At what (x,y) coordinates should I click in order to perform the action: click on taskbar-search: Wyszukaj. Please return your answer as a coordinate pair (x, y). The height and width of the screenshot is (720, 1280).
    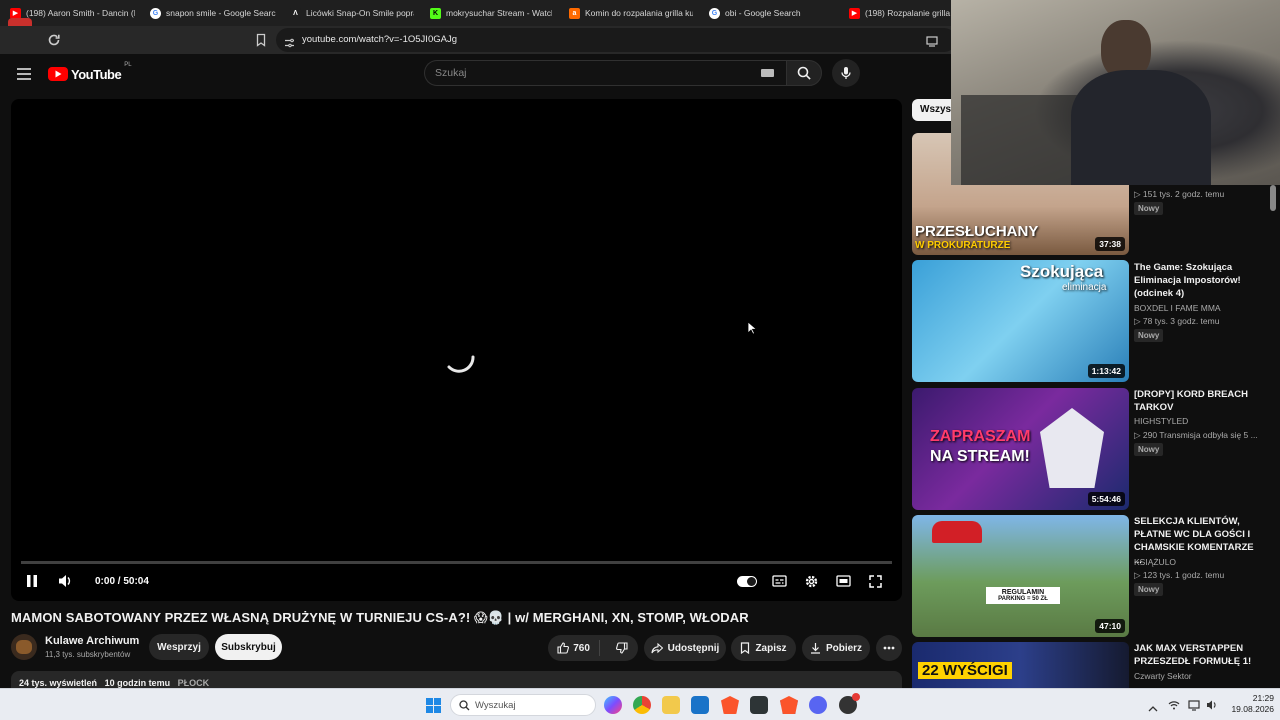
    Looking at the image, I should click on (523, 705).